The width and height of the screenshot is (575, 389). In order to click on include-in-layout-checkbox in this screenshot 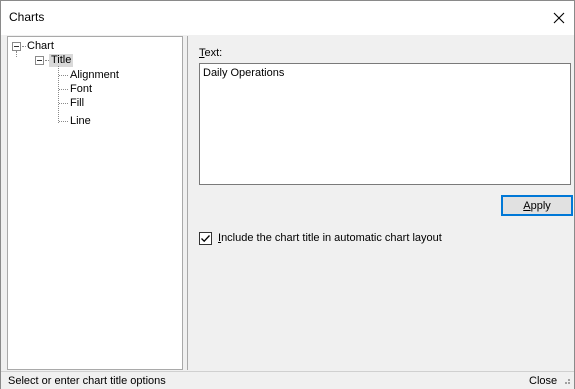, I will do `click(205, 238)`.